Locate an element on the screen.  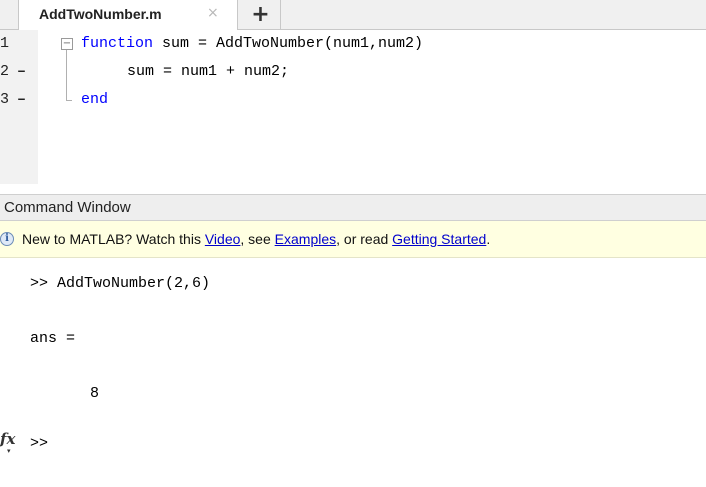
line-number: 1 is located at coordinates (5, 43).